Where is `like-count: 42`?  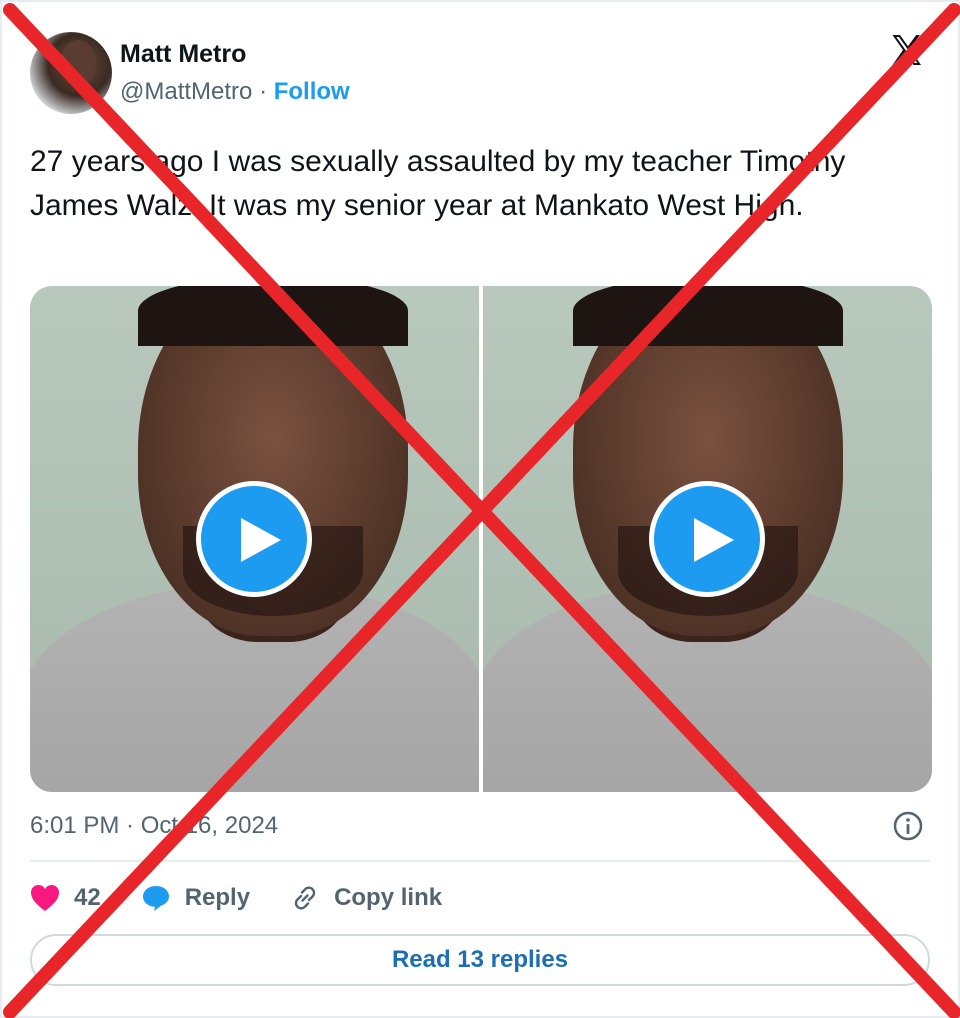 like-count: 42 is located at coordinates (87, 897).